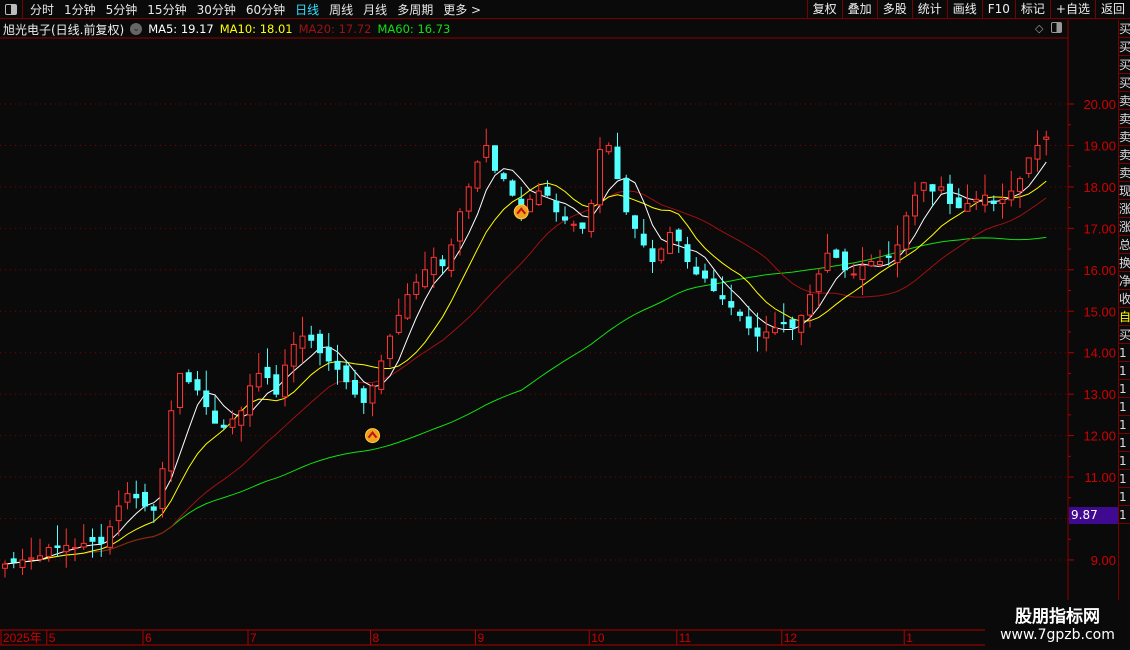 This screenshot has height=650, width=1130. I want to click on toolbar-button: 标记, so click(1032, 9).